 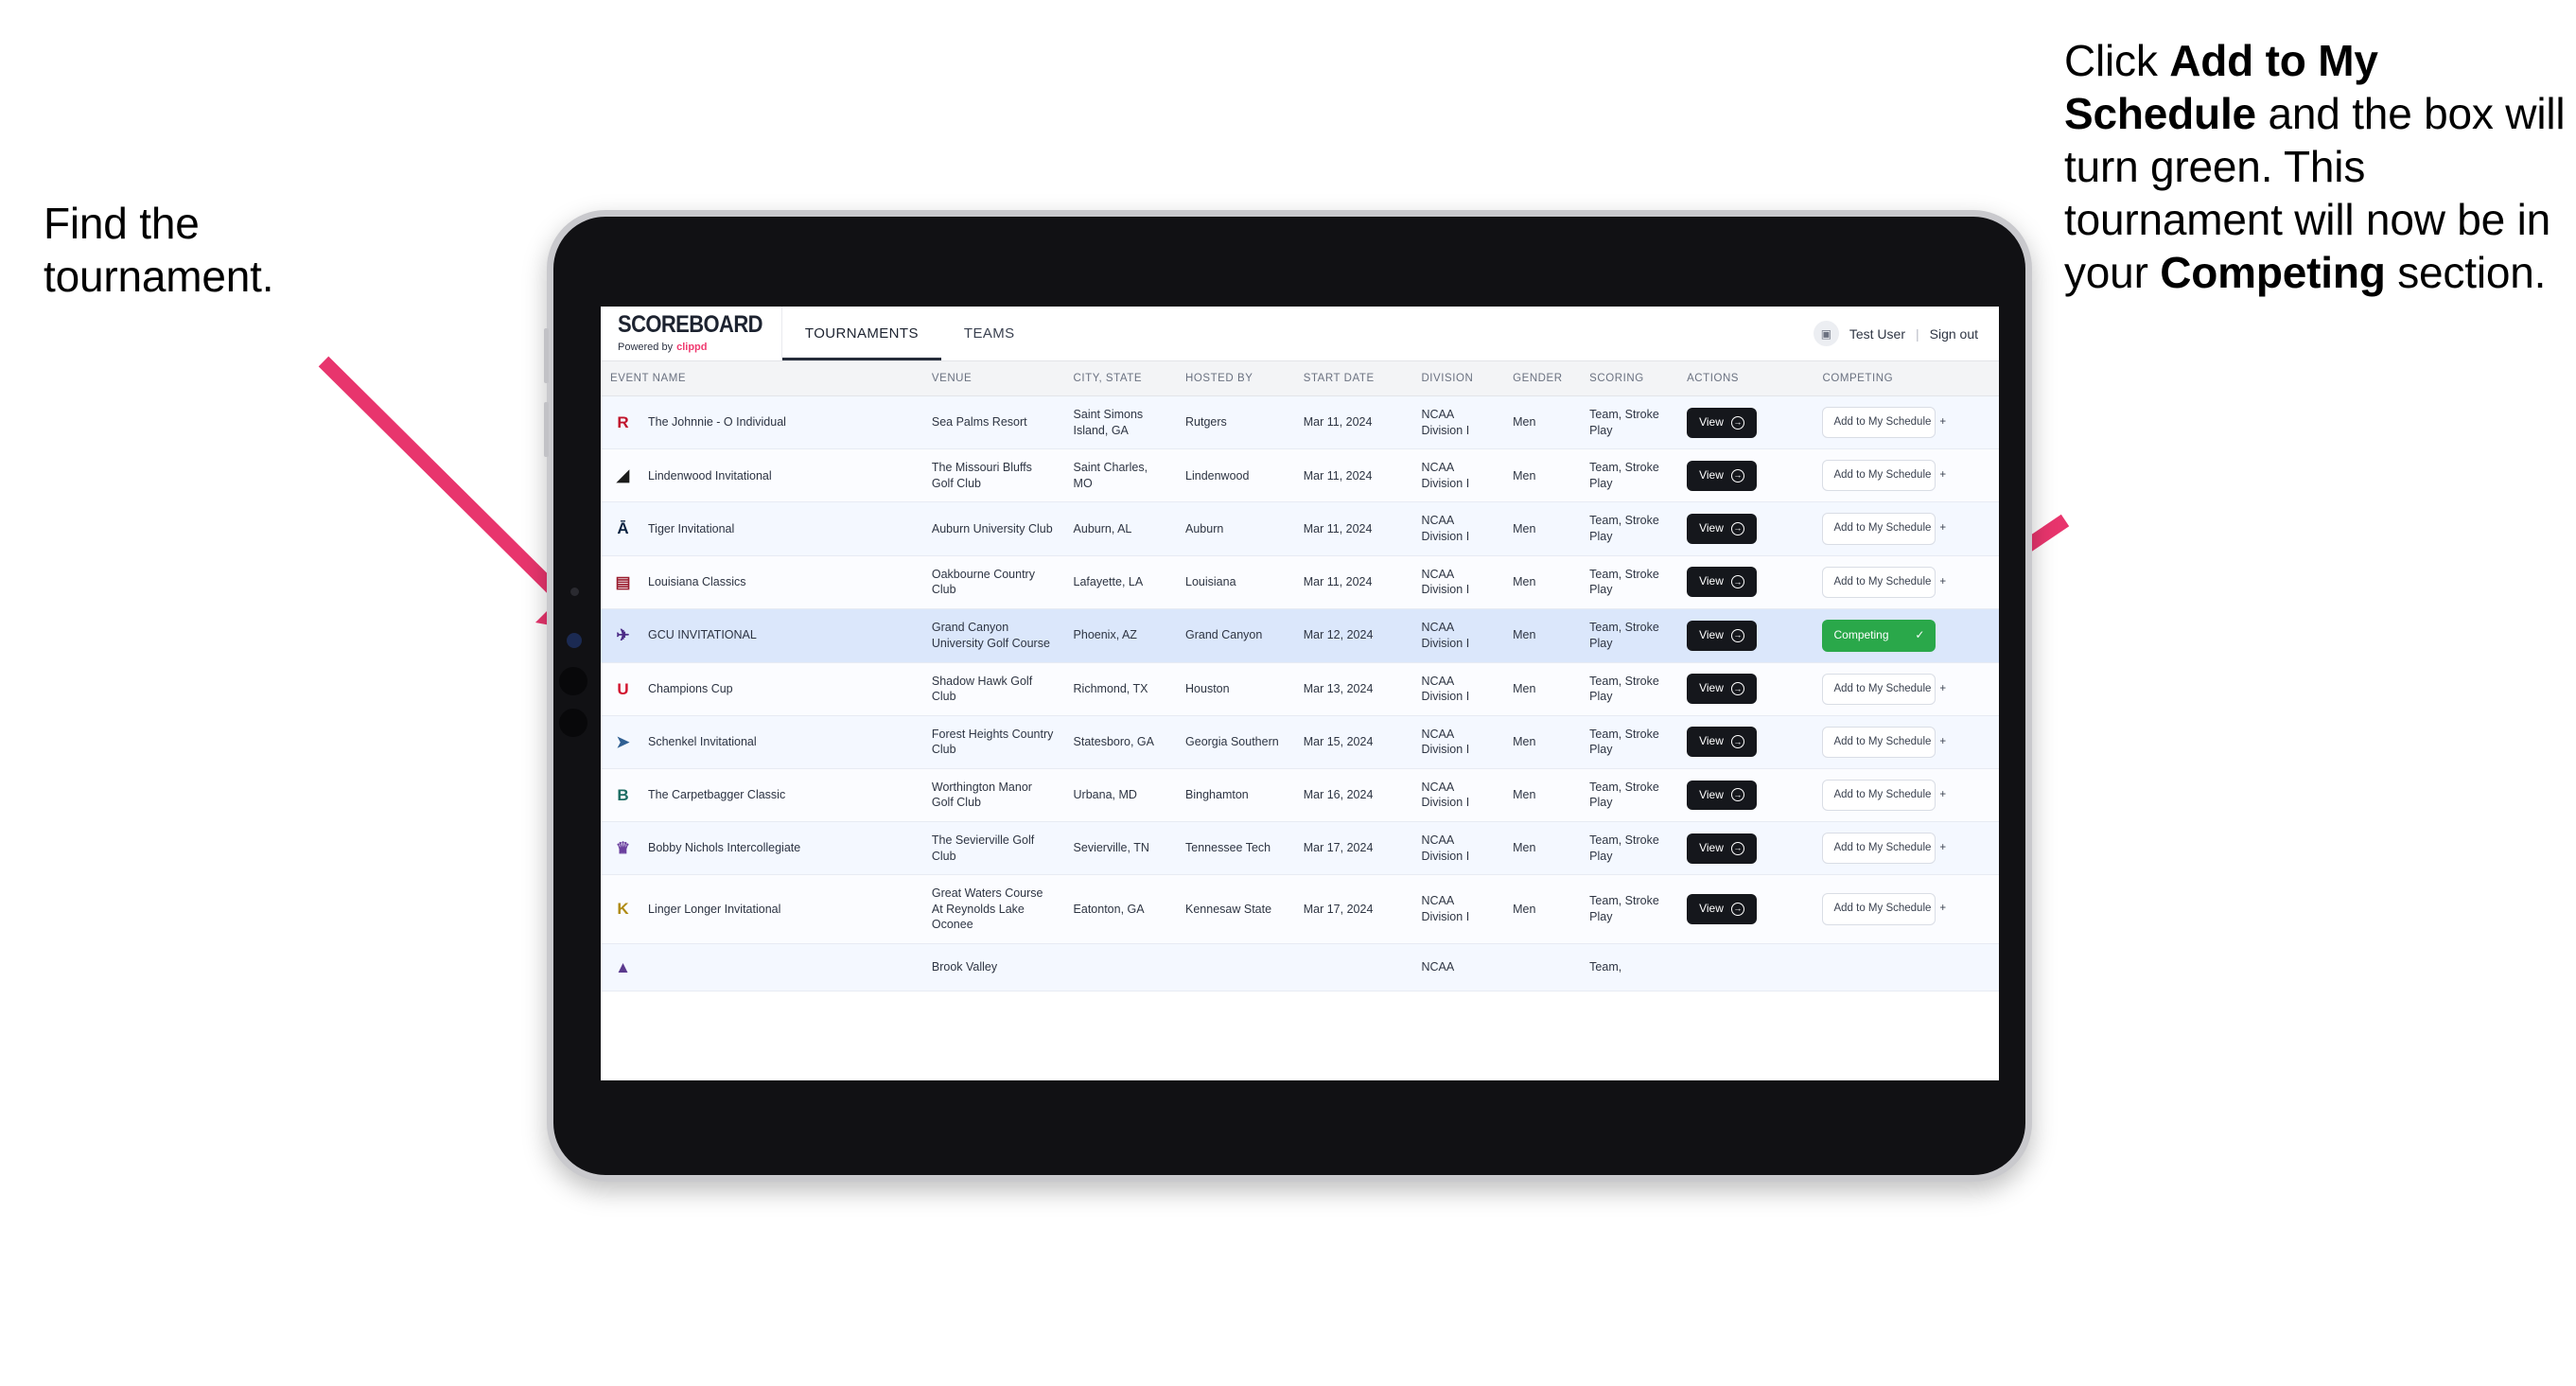 What do you see at coordinates (623, 848) in the screenshot?
I see `team-logo-icon: ♛` at bounding box center [623, 848].